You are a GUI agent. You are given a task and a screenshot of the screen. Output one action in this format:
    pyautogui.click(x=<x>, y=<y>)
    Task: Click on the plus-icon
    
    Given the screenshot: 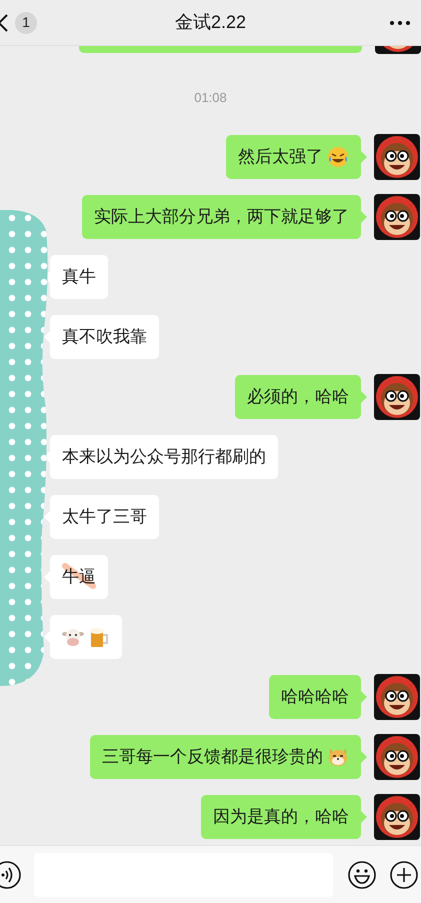 What is the action you would take?
    pyautogui.click(x=404, y=875)
    